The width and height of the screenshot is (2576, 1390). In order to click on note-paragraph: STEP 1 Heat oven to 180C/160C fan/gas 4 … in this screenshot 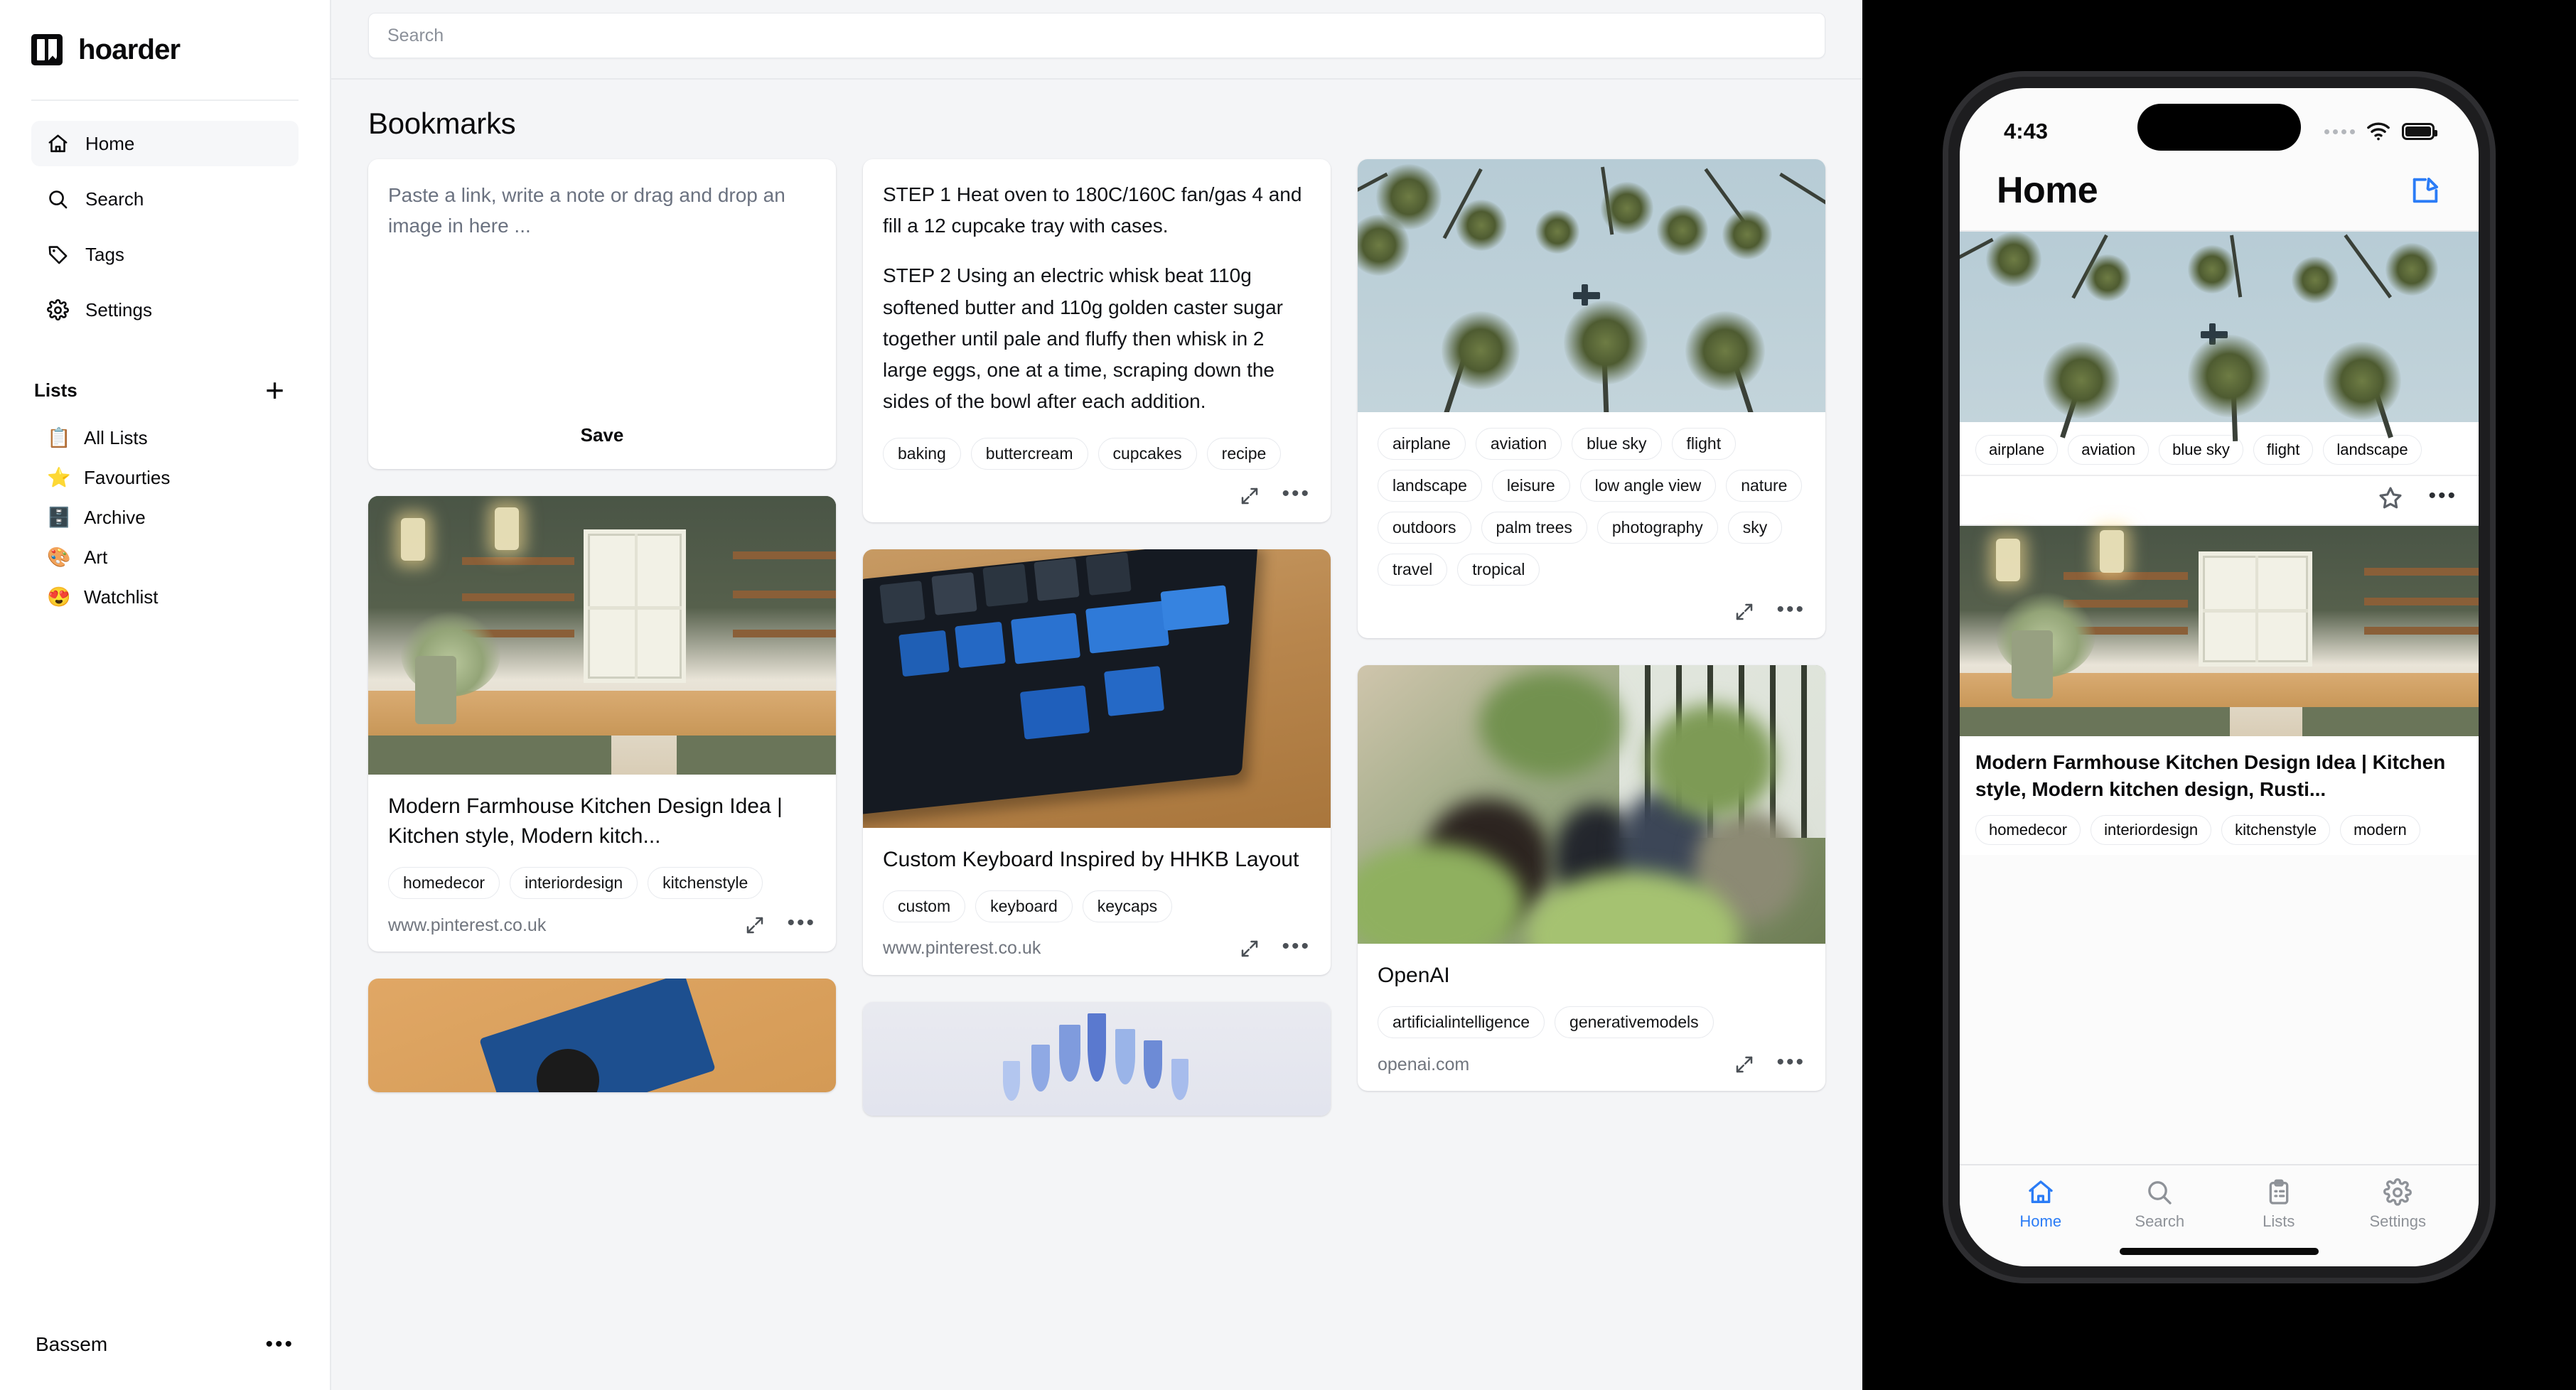, I will do `click(1092, 210)`.